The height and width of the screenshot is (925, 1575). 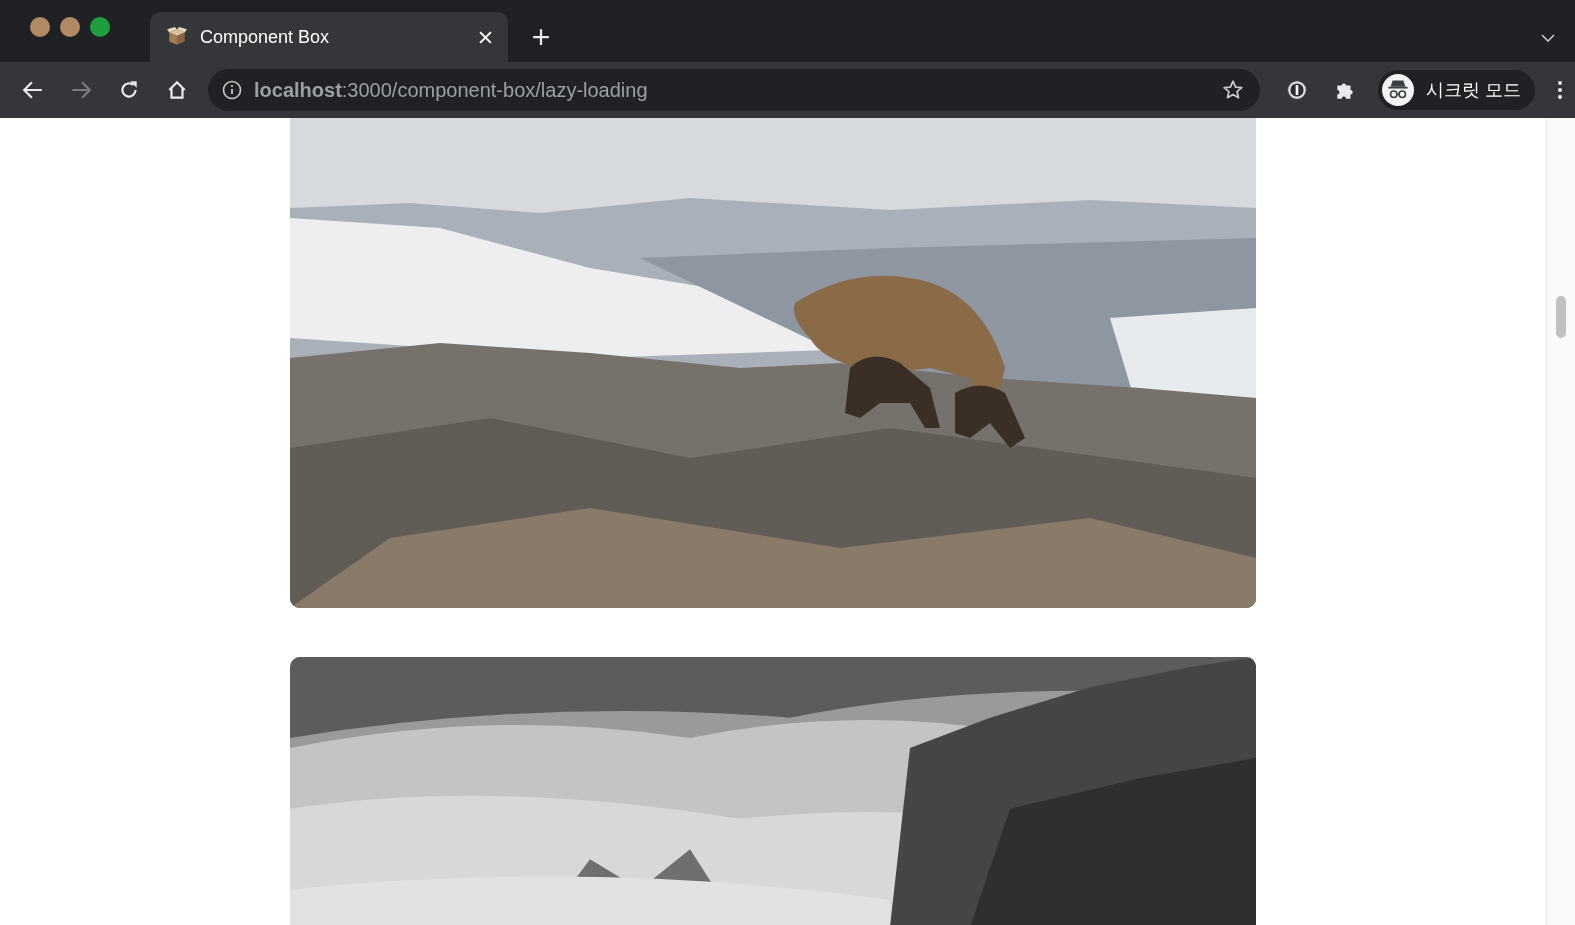 What do you see at coordinates (485, 37) in the screenshot?
I see `close-icon` at bounding box center [485, 37].